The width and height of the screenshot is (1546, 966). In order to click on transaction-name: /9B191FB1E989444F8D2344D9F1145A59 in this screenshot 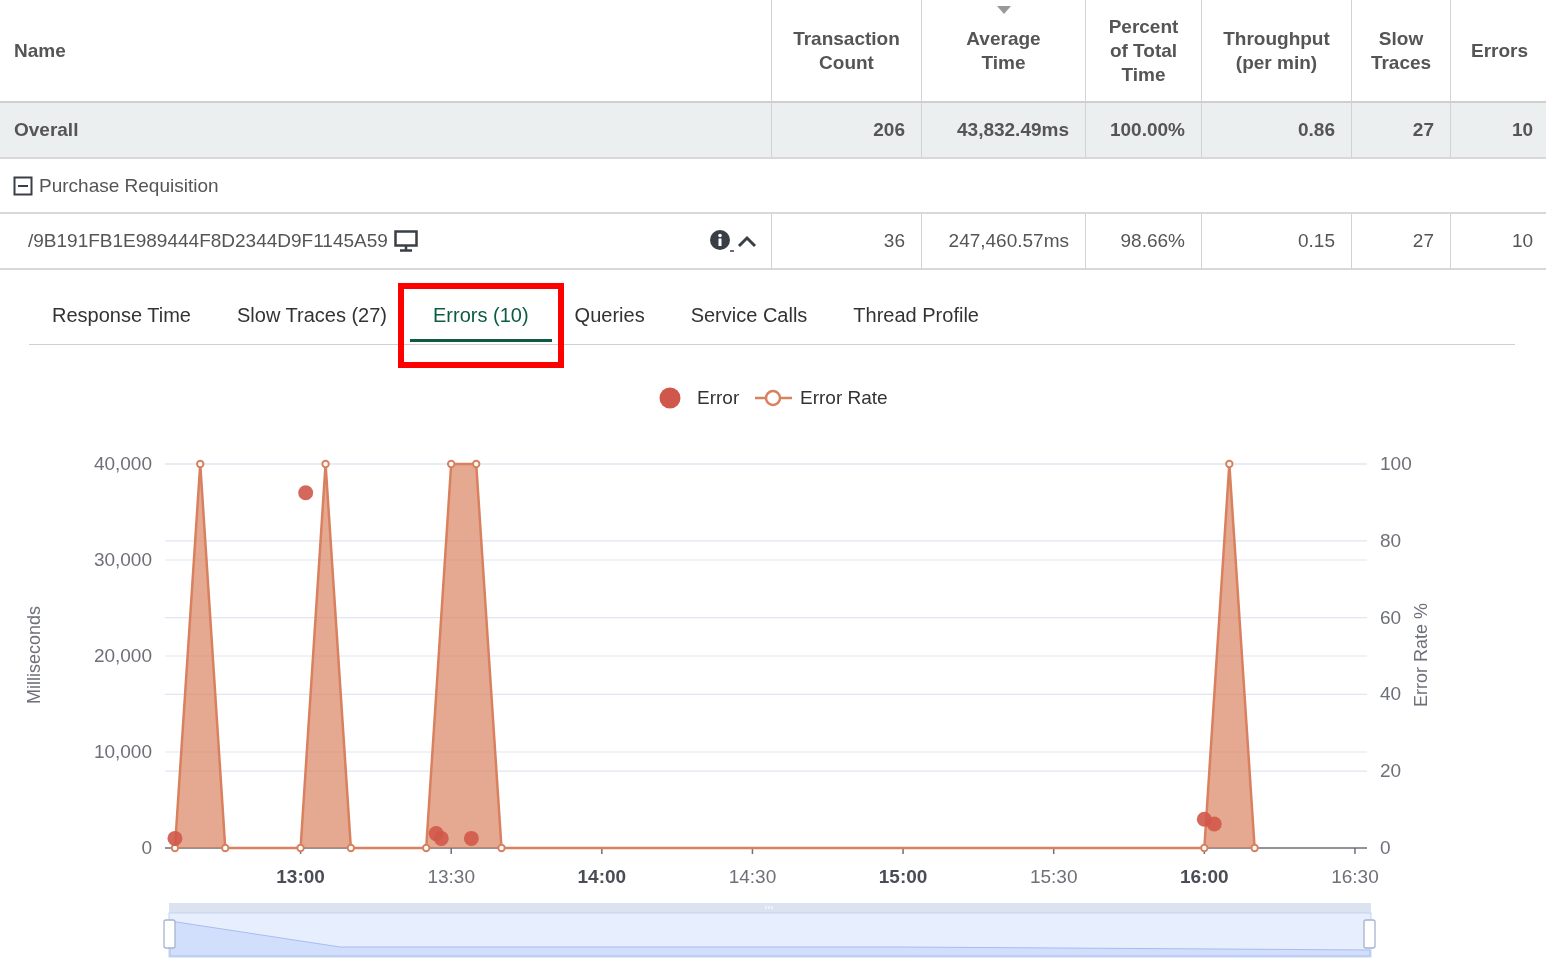, I will do `click(208, 241)`.